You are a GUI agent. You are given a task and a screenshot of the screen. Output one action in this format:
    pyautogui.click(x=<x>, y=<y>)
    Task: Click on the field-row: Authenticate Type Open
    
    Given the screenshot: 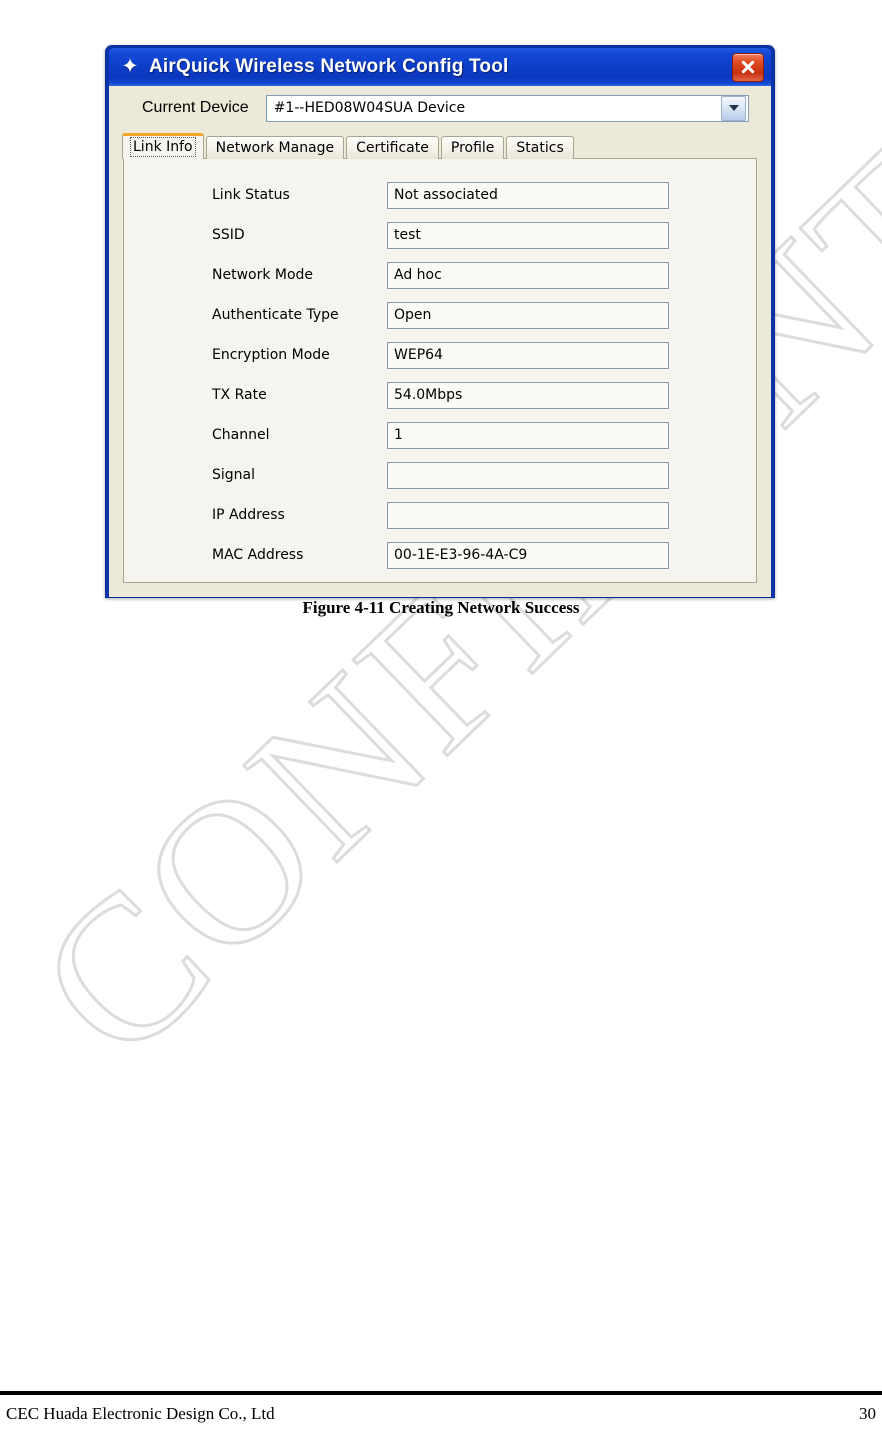 What is the action you would take?
    pyautogui.click(x=473, y=315)
    